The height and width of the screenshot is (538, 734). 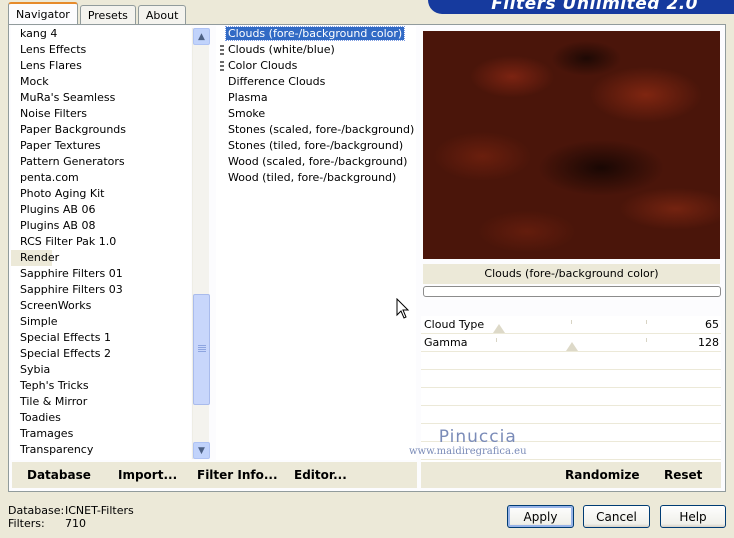 What do you see at coordinates (321, 129) in the screenshot?
I see `filter-item-label: Stones (scaled, fore-/background)` at bounding box center [321, 129].